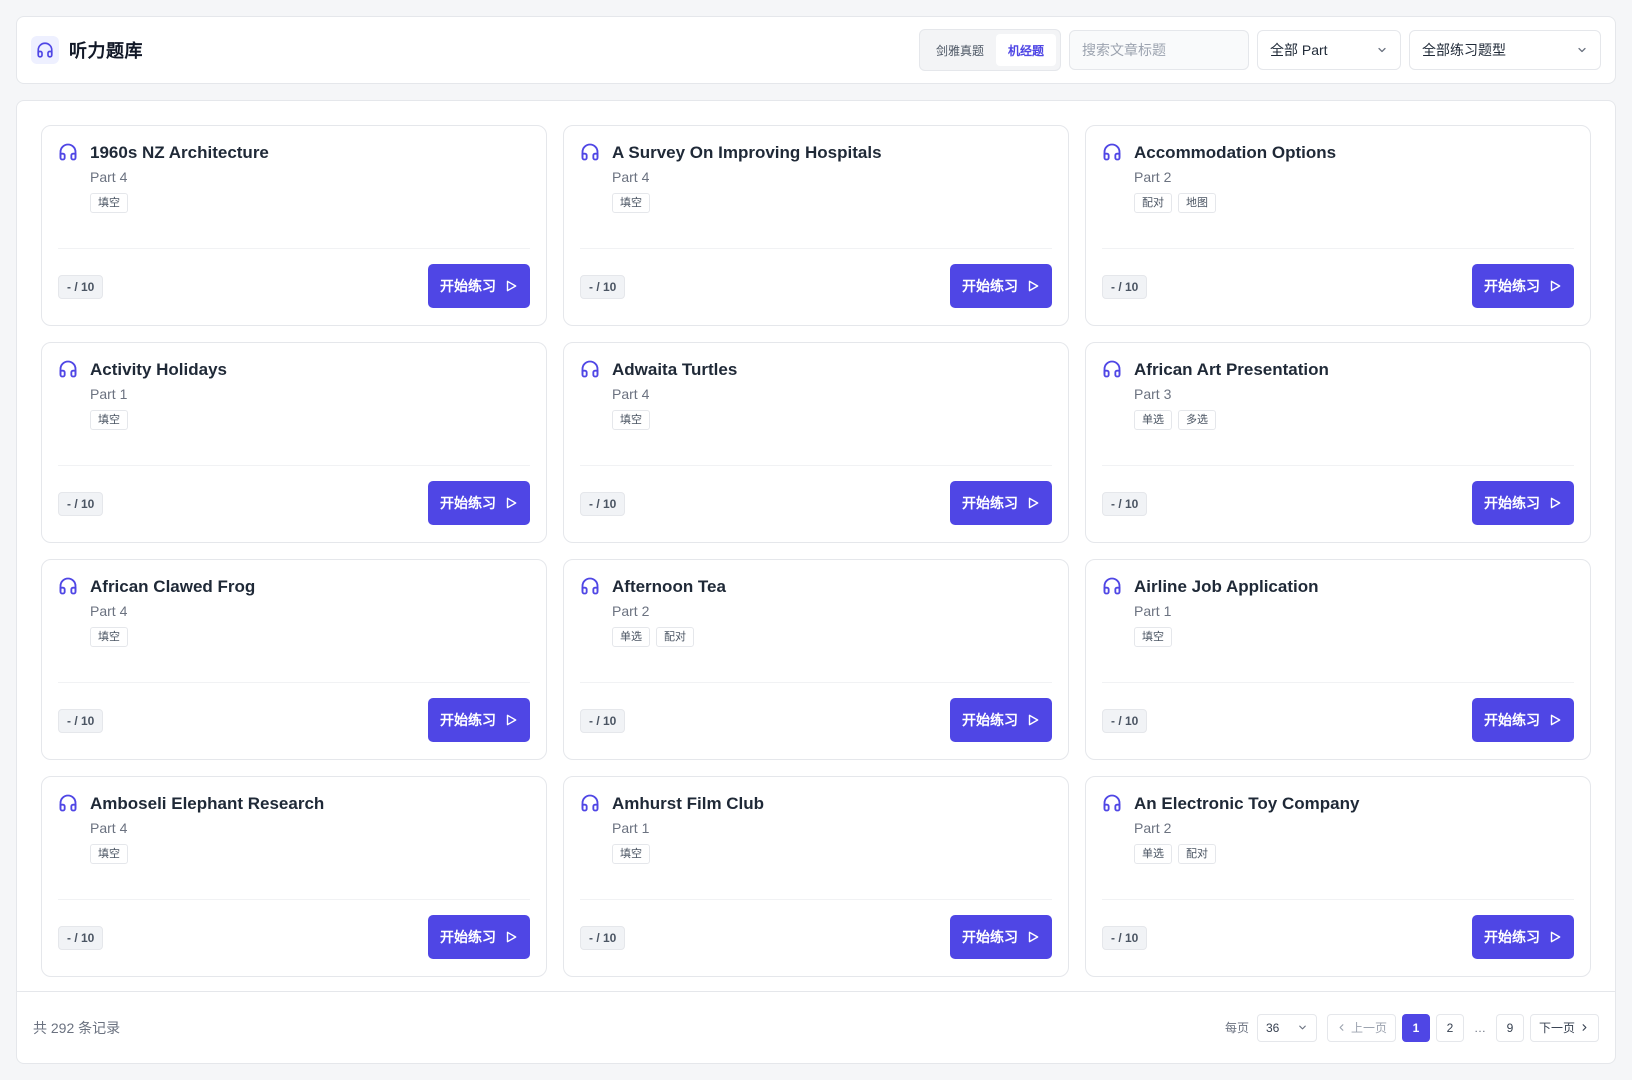 Image resolution: width=1632 pixels, height=1080 pixels. Describe the element at coordinates (158, 370) in the screenshot. I see `card-title: Activity Holidays` at that location.